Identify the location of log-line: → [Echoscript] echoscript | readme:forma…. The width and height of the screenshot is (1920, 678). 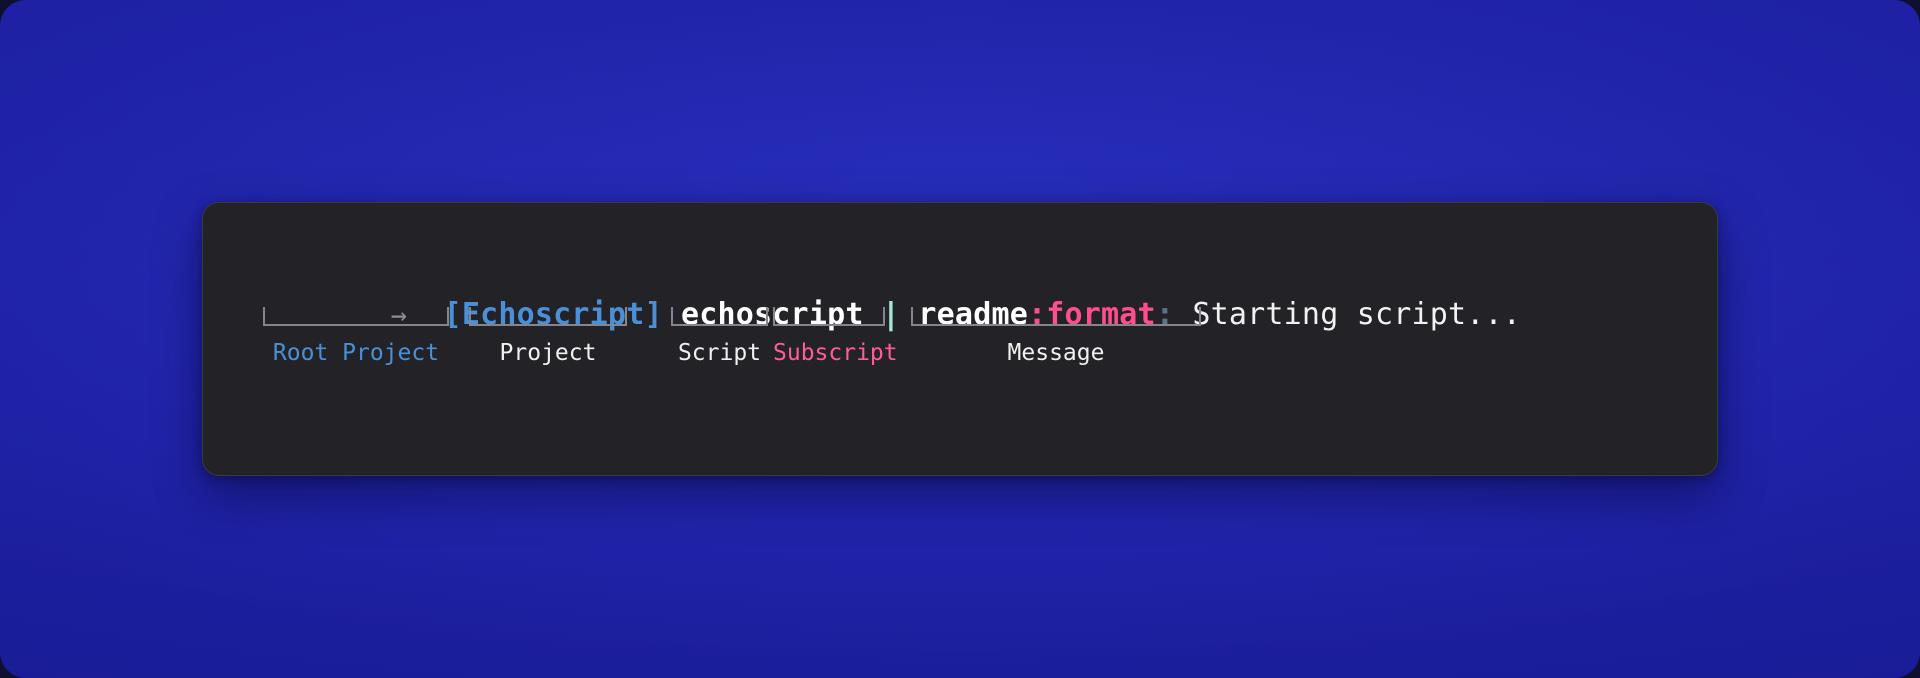
(901, 315).